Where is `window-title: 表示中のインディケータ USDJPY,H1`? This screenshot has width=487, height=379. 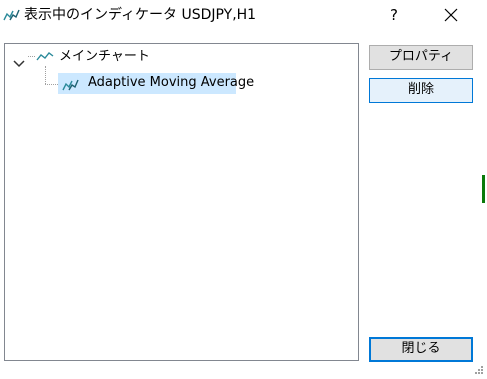 window-title: 表示中のインディケータ USDJPY,H1 is located at coordinates (140, 15).